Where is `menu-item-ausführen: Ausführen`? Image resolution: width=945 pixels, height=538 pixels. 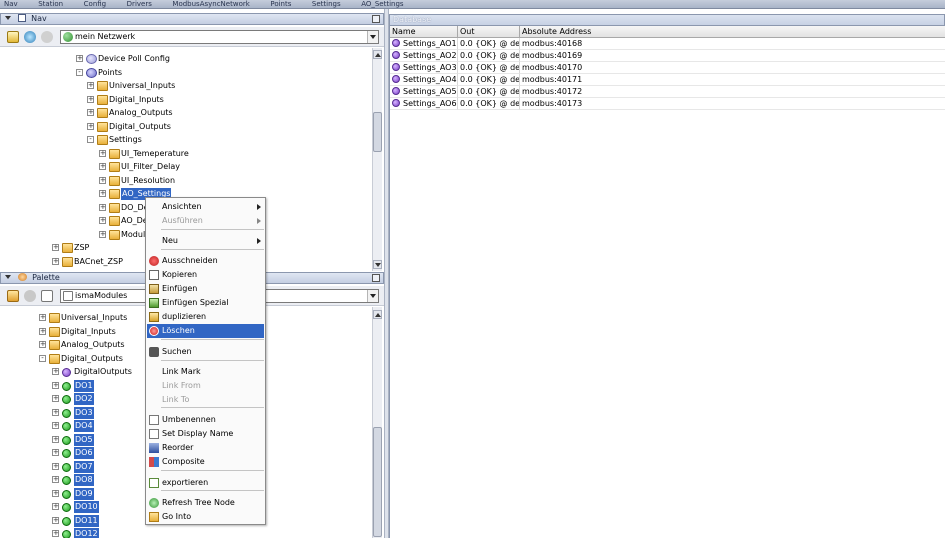 menu-item-ausführen: Ausführen is located at coordinates (205, 221).